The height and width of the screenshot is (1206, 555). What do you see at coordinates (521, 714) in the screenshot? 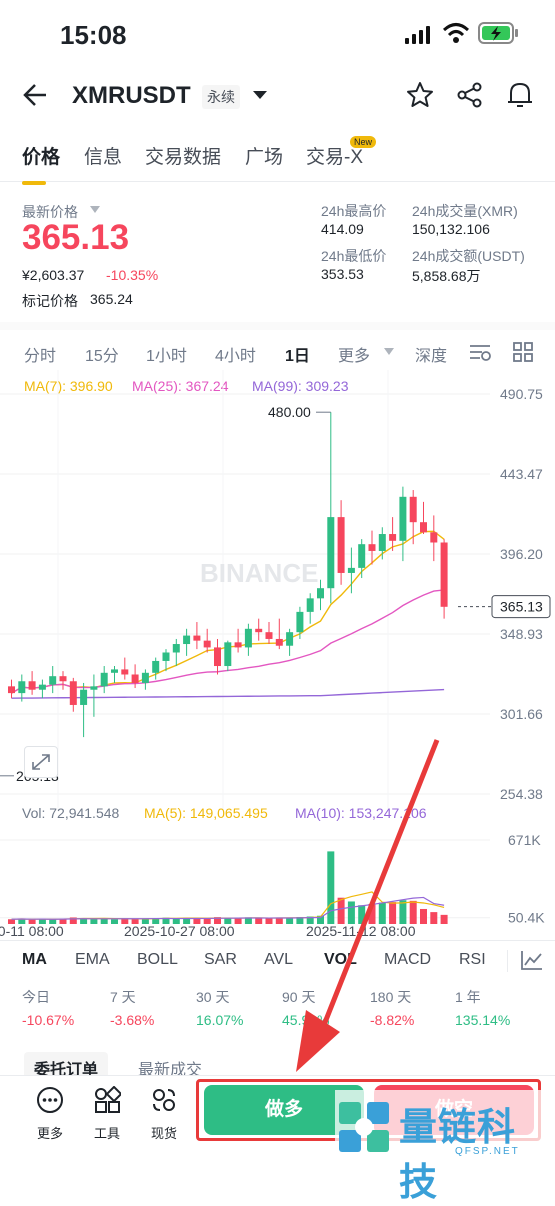
I see `y-tick-label: 301.66` at bounding box center [521, 714].